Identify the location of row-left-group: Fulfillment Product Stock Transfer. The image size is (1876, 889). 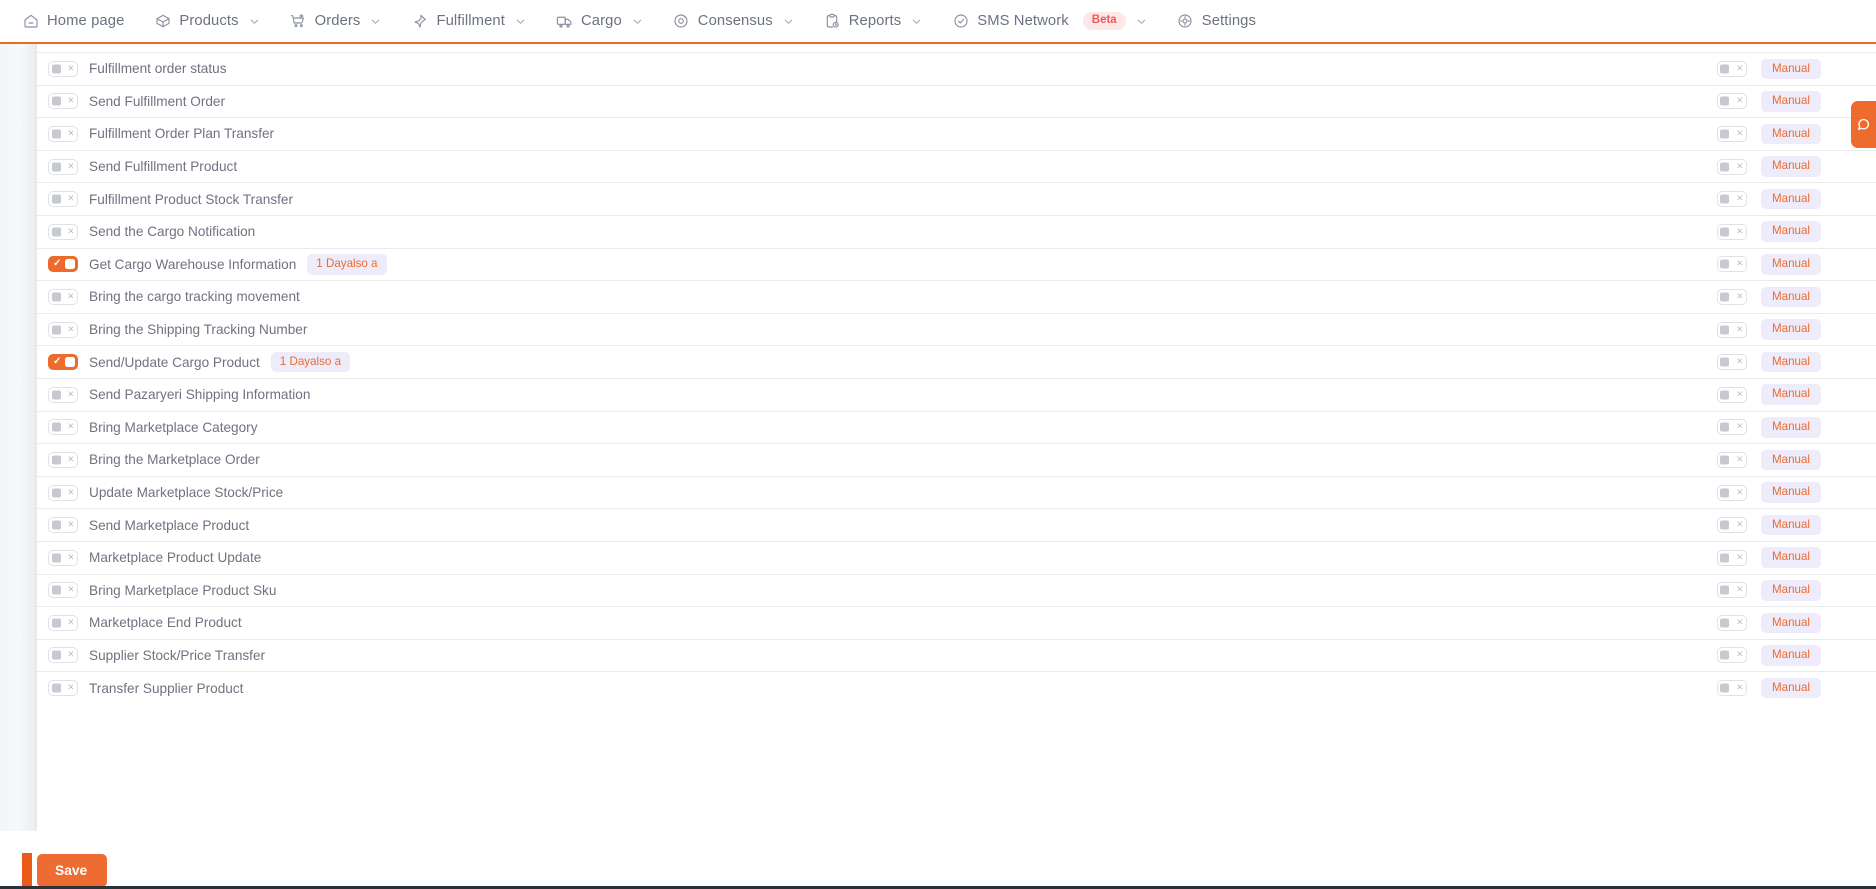
(882, 199).